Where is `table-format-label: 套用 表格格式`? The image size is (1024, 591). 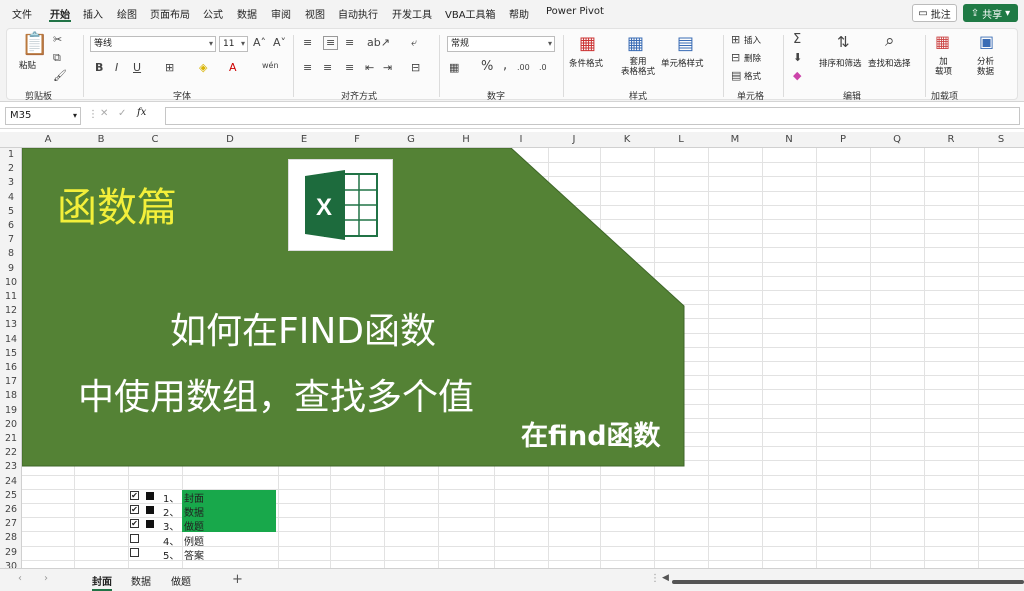
table-format-label: 套用 表格格式 is located at coordinates (638, 67).